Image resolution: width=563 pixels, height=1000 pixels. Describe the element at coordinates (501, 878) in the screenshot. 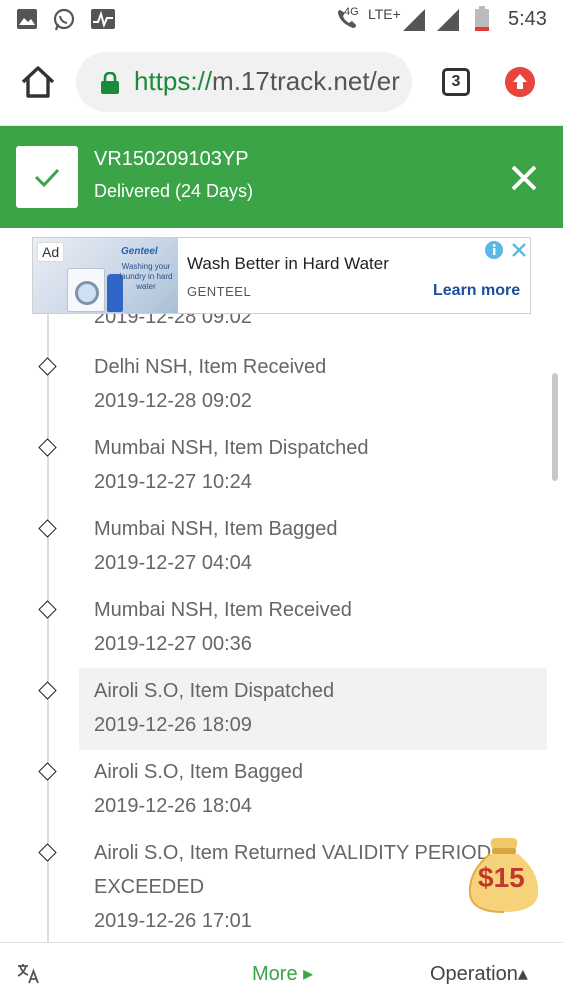

I see `reward-amount: $15` at that location.